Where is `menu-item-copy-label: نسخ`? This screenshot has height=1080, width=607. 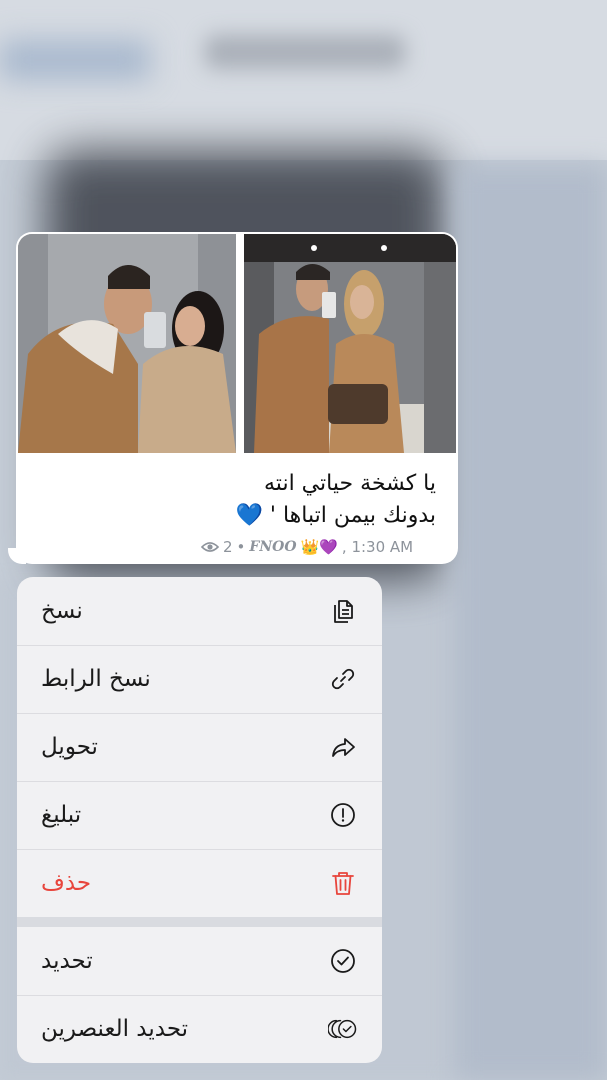 menu-item-copy-label: نسخ is located at coordinates (62, 611).